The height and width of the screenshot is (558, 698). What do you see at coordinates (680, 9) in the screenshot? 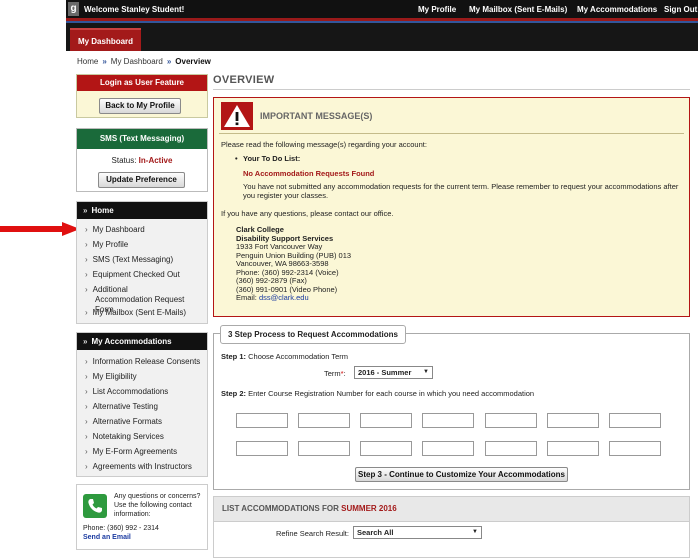
I see `nav-sign-out: Sign Out` at bounding box center [680, 9].